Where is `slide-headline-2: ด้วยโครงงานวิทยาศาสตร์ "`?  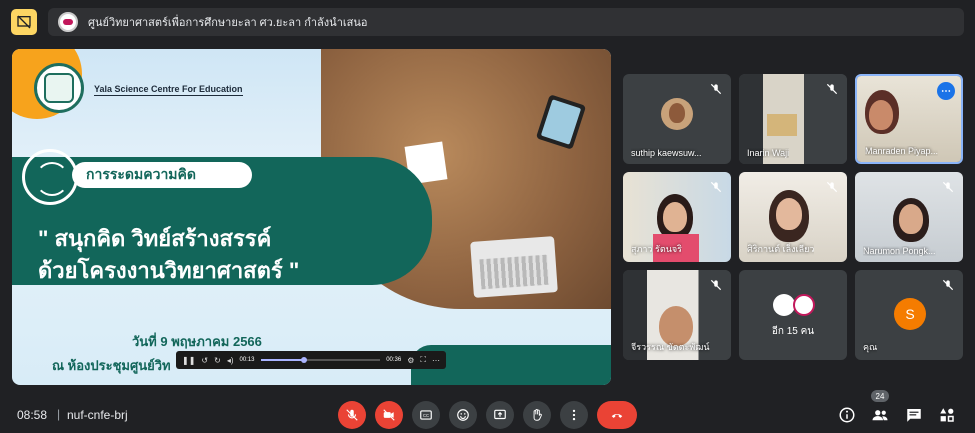
slide-headline-2: ด้วยโครงงานวิทยาศาสตร์ " is located at coordinates (169, 270).